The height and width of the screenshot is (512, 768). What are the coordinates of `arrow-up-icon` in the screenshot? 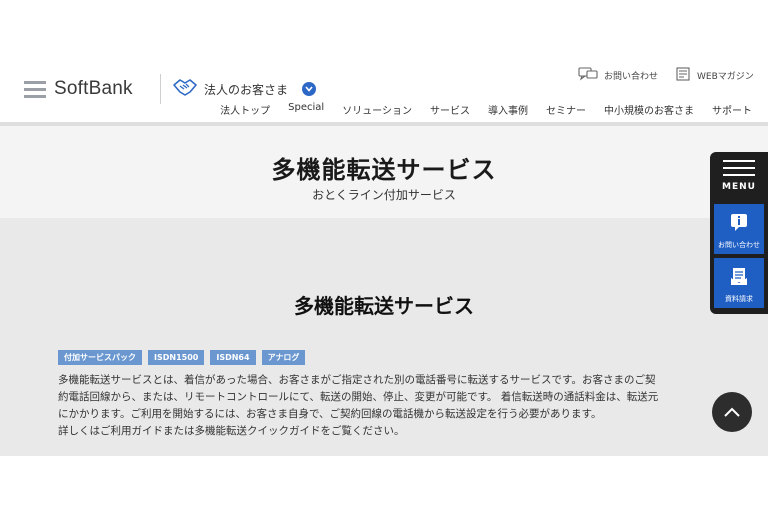 It's located at (732, 412).